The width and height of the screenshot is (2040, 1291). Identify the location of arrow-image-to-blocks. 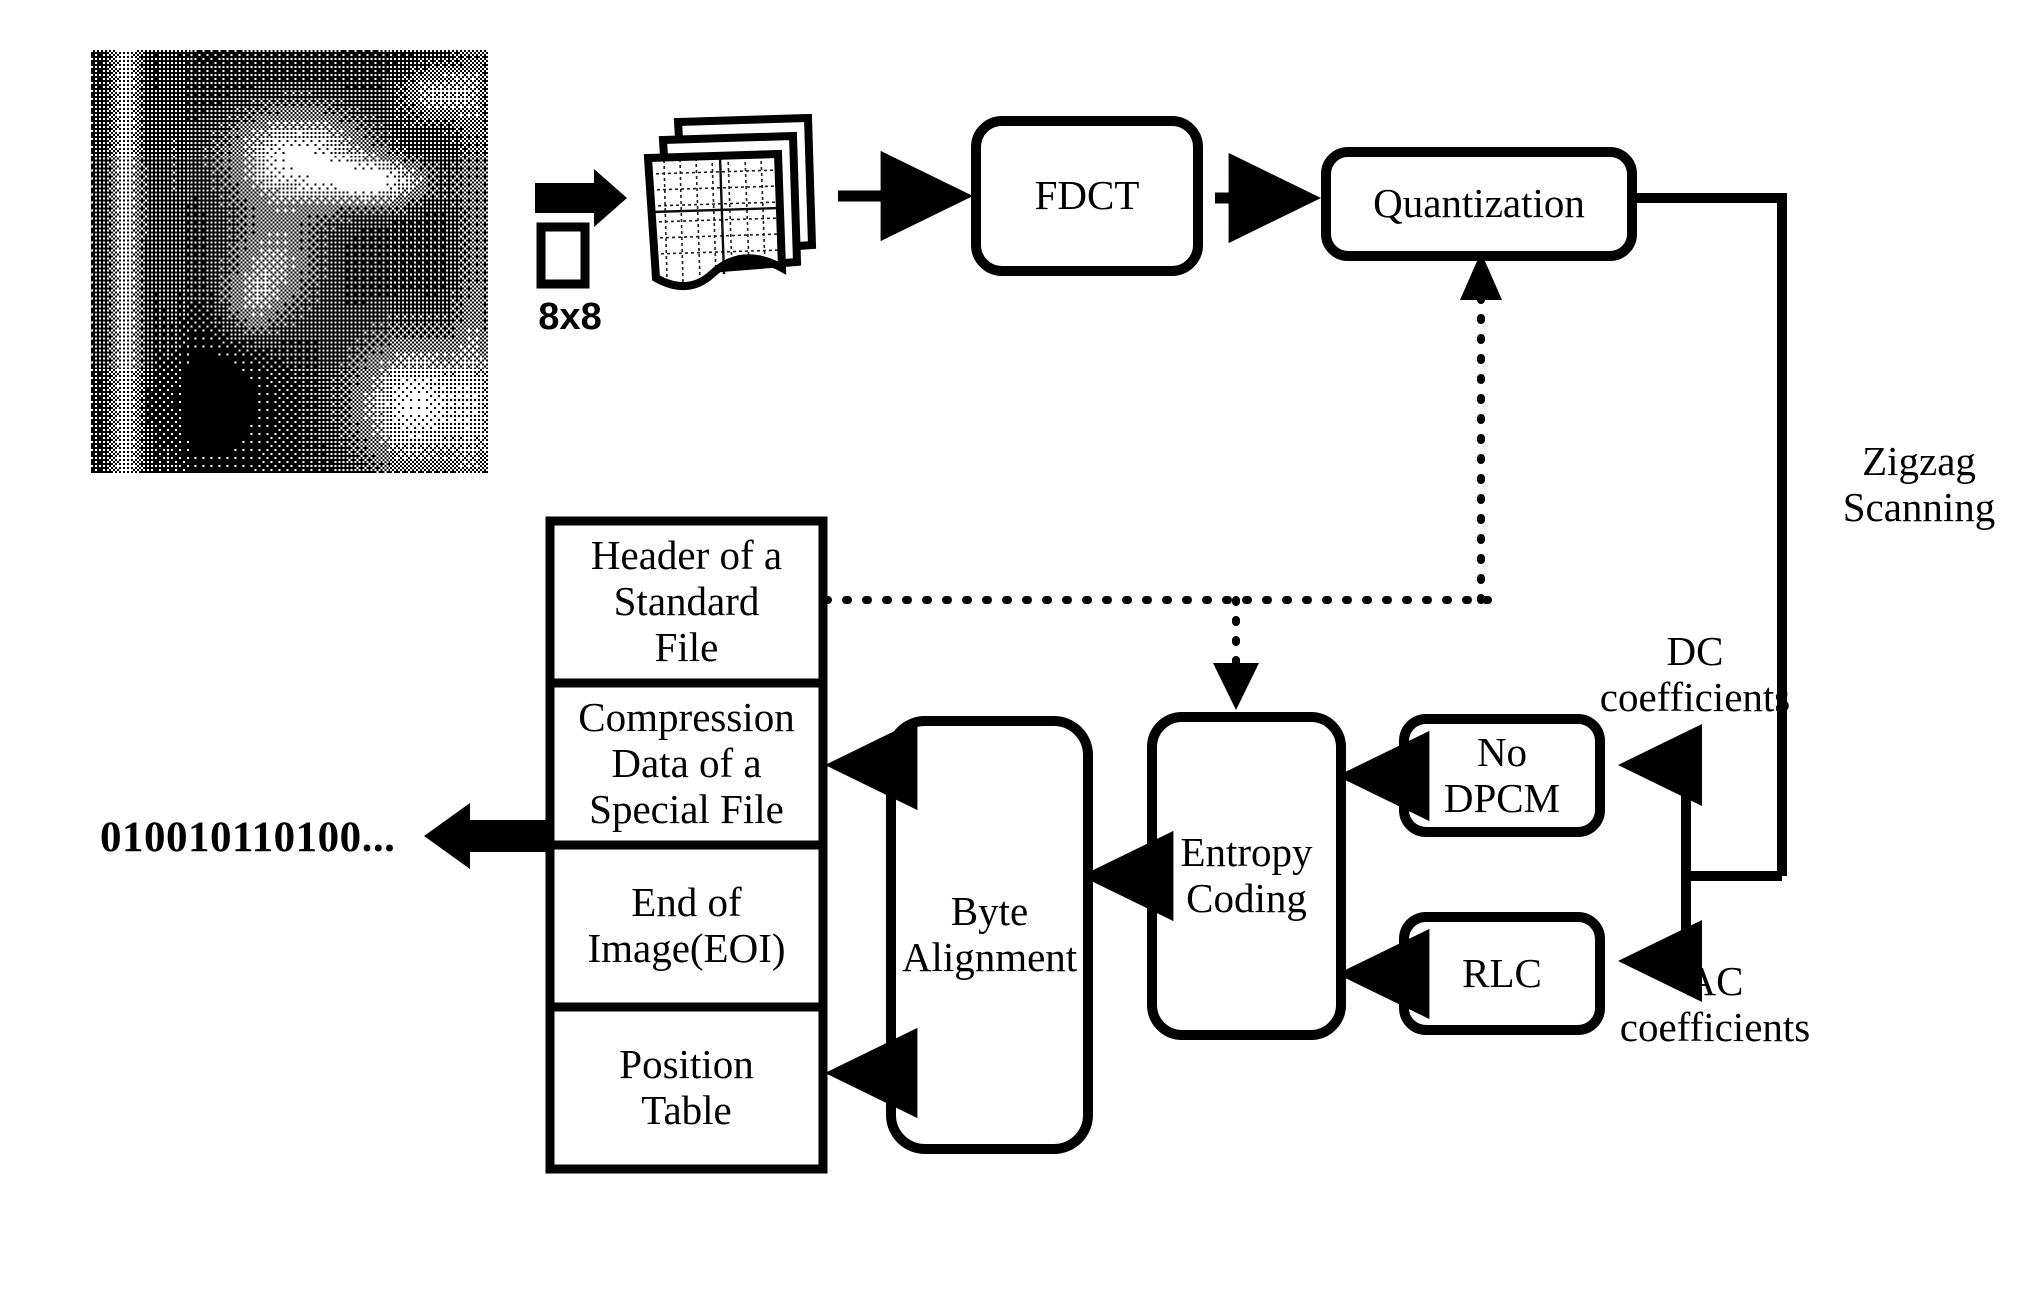
(581, 198).